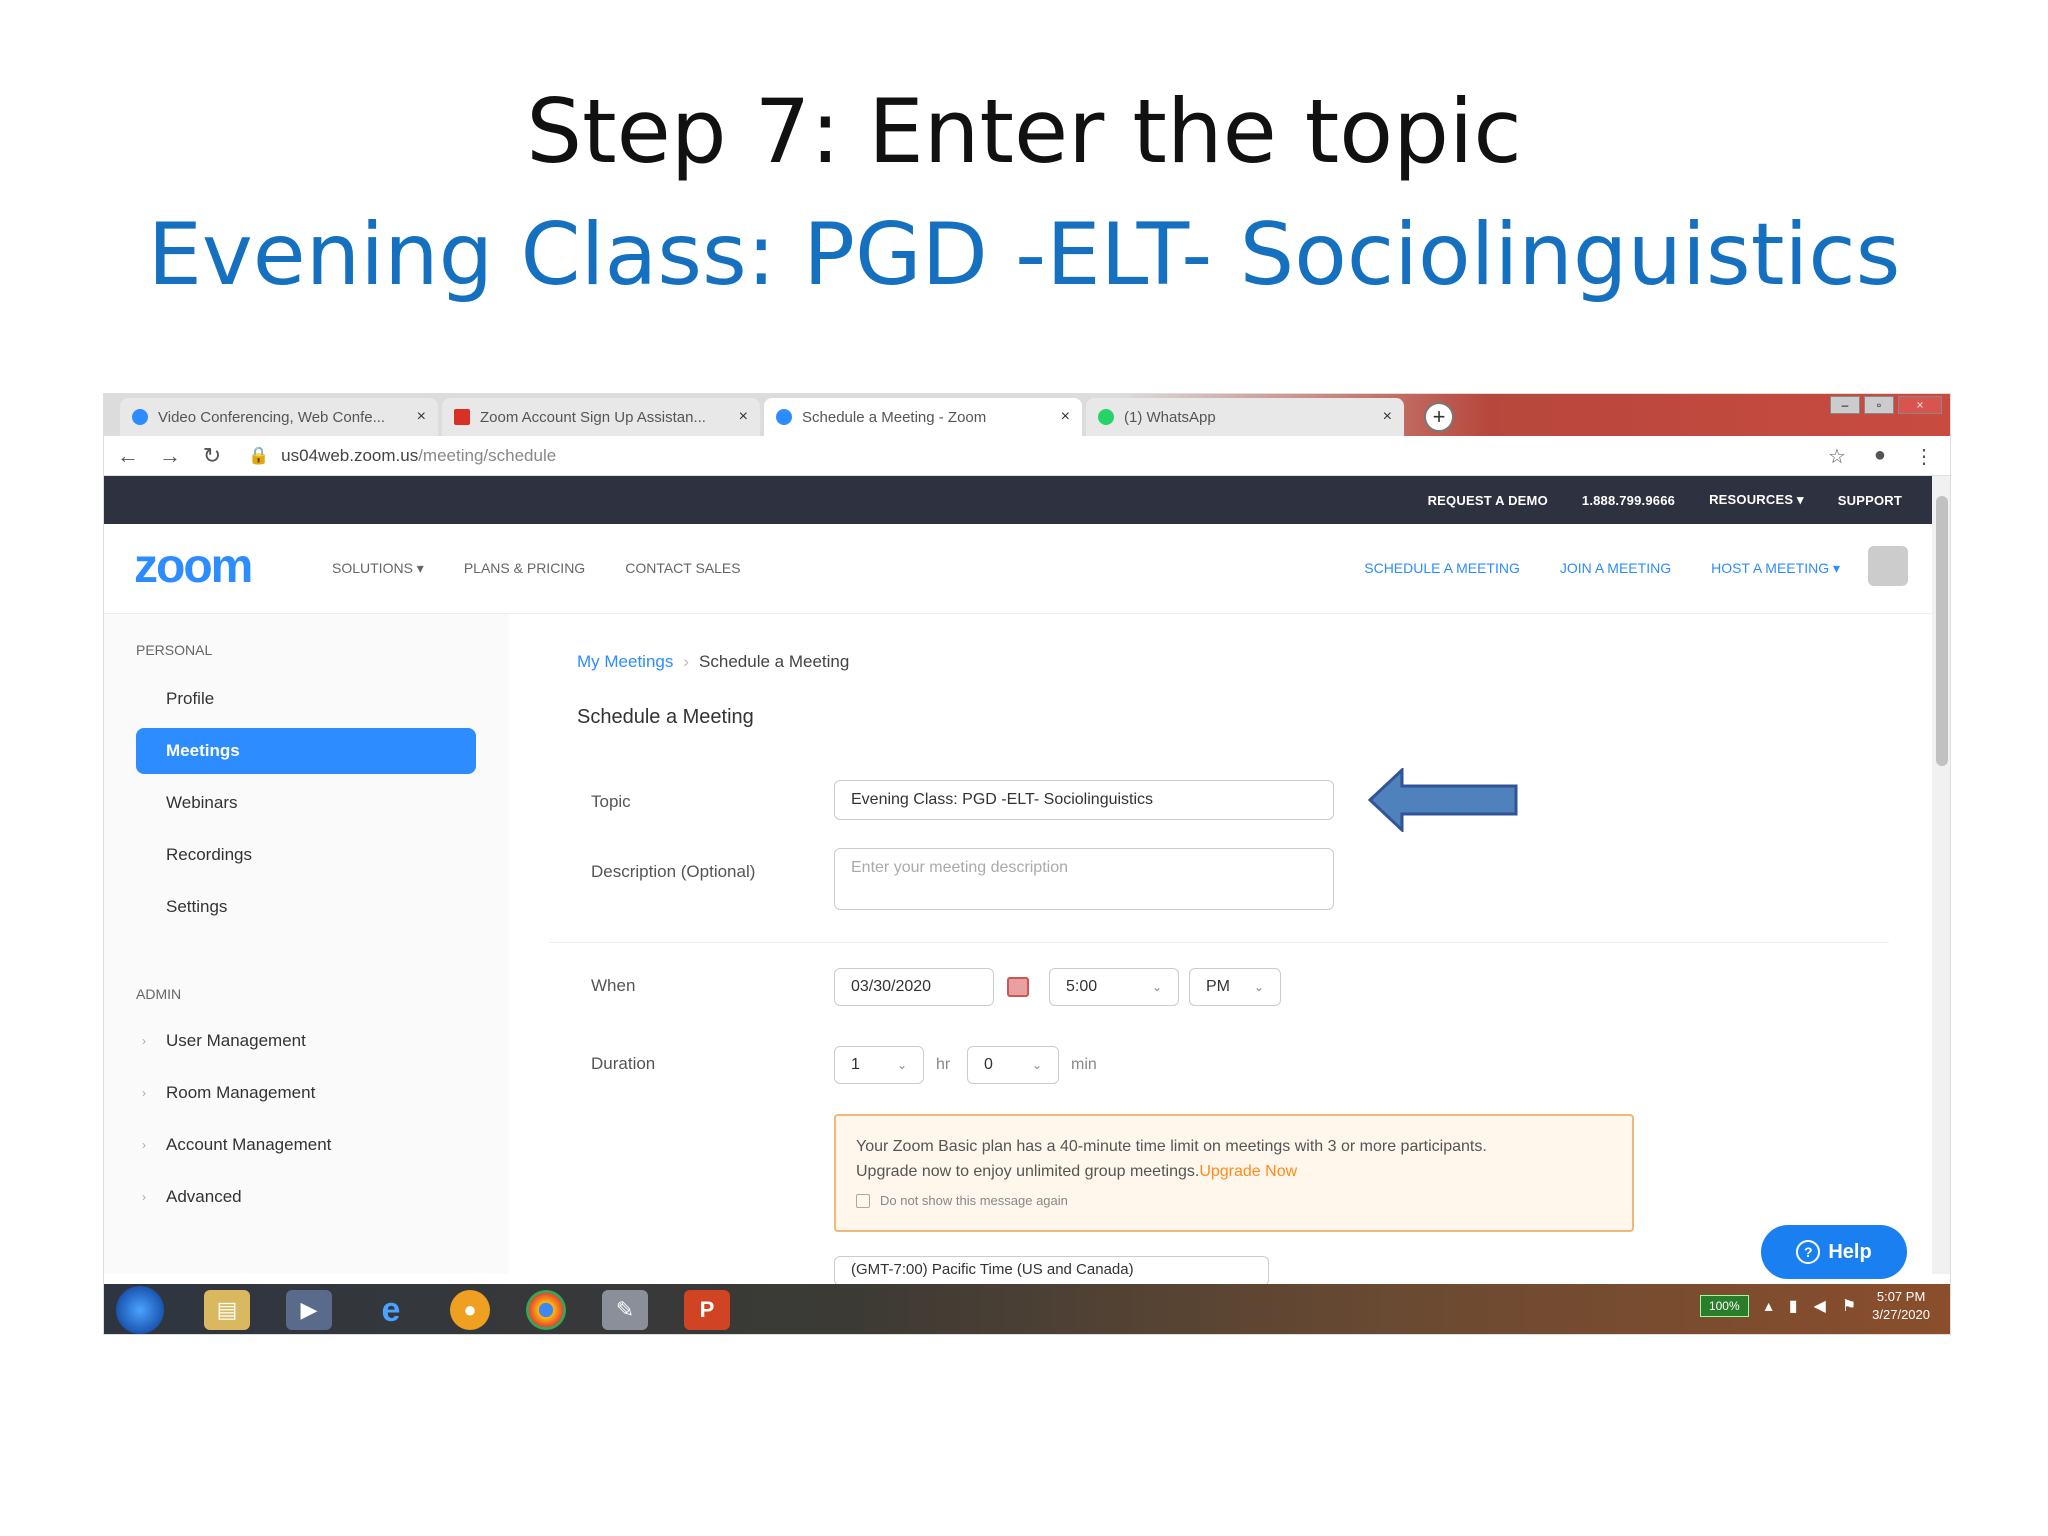 This screenshot has width=2048, height=1536. What do you see at coordinates (623, 1063) in the screenshot?
I see `duration-label: Duration` at bounding box center [623, 1063].